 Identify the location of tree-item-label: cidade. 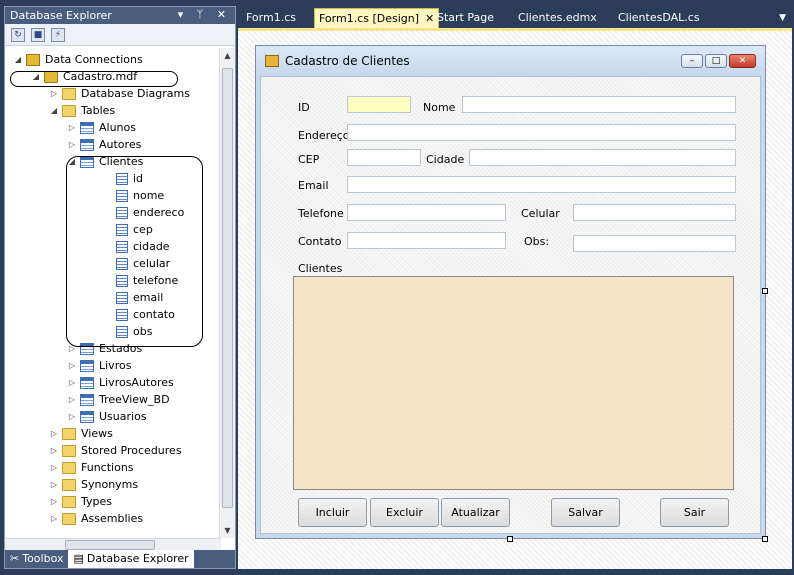
(151, 246).